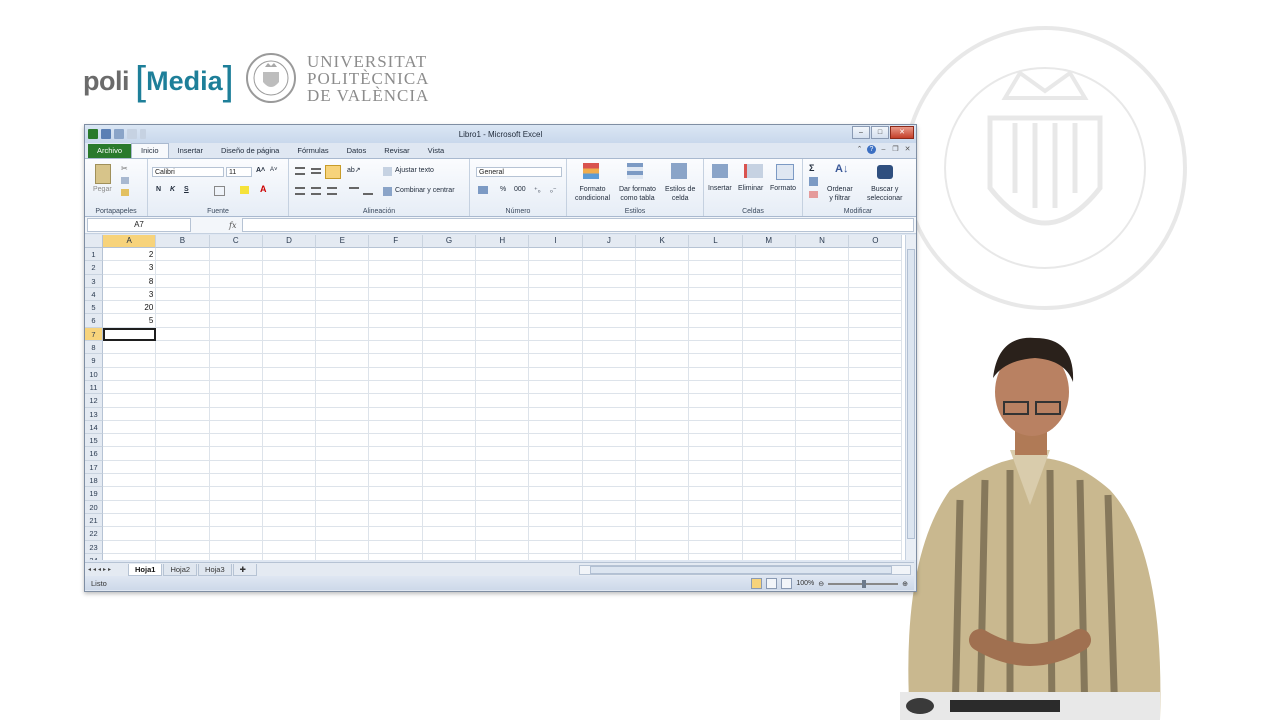 The width and height of the screenshot is (1280, 720). I want to click on cell-i7, so click(556, 334).